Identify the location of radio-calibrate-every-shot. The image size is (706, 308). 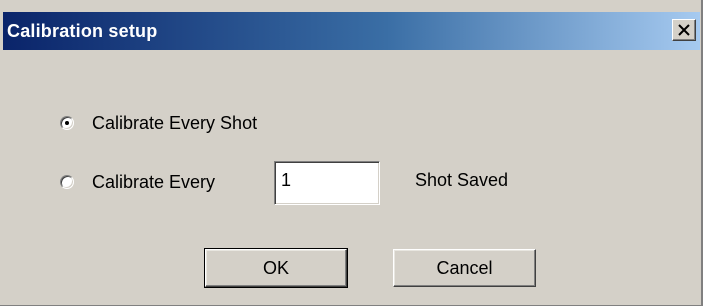
(67, 123).